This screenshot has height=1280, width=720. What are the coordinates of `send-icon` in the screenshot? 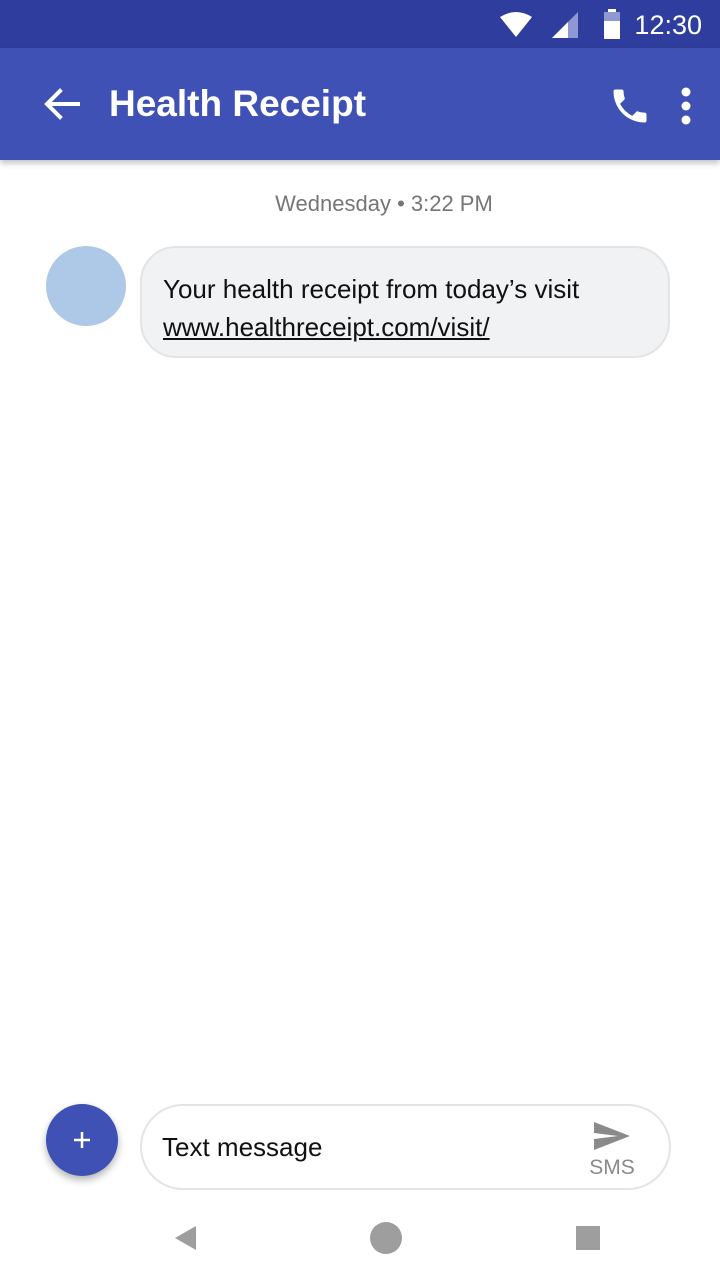 It's located at (612, 1136).